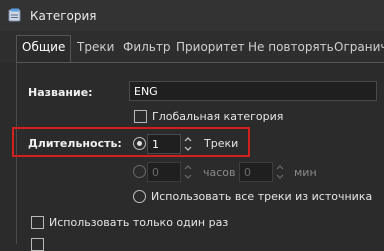 The image size is (384, 251). Describe the element at coordinates (139, 143) in the screenshot. I see `tracks-radio` at that location.